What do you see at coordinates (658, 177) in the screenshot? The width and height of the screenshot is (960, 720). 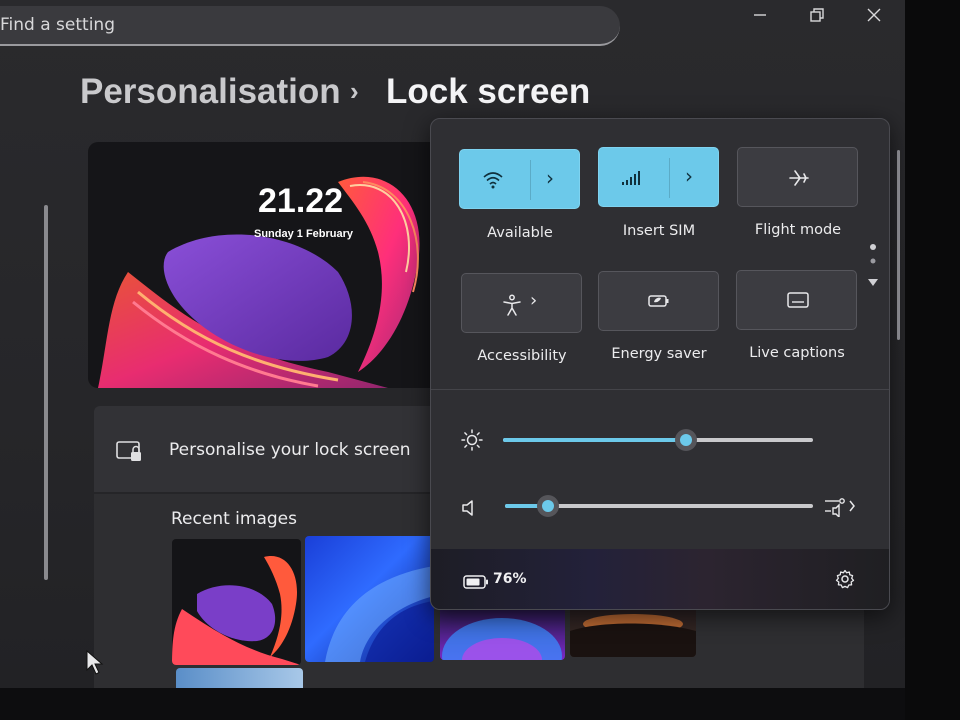 I see `cellular-tile: ›` at bounding box center [658, 177].